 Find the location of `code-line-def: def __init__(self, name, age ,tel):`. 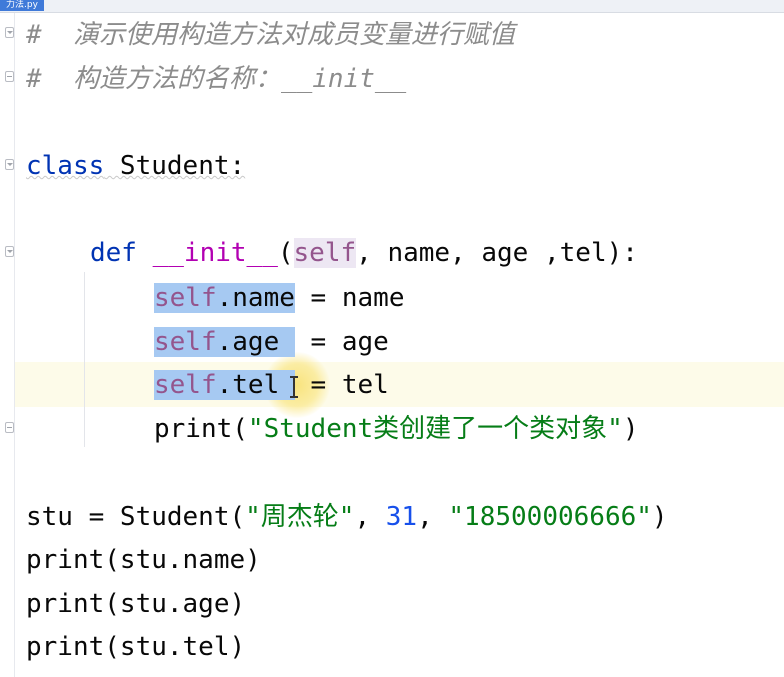

code-line-def: def __init__(self, name, age ,tel): is located at coordinates (364, 253).